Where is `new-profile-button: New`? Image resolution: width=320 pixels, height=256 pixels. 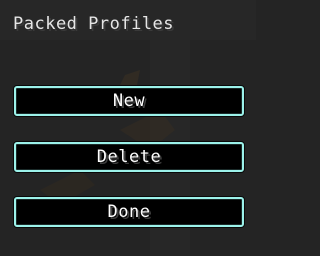
new-profile-button: New is located at coordinates (129, 101).